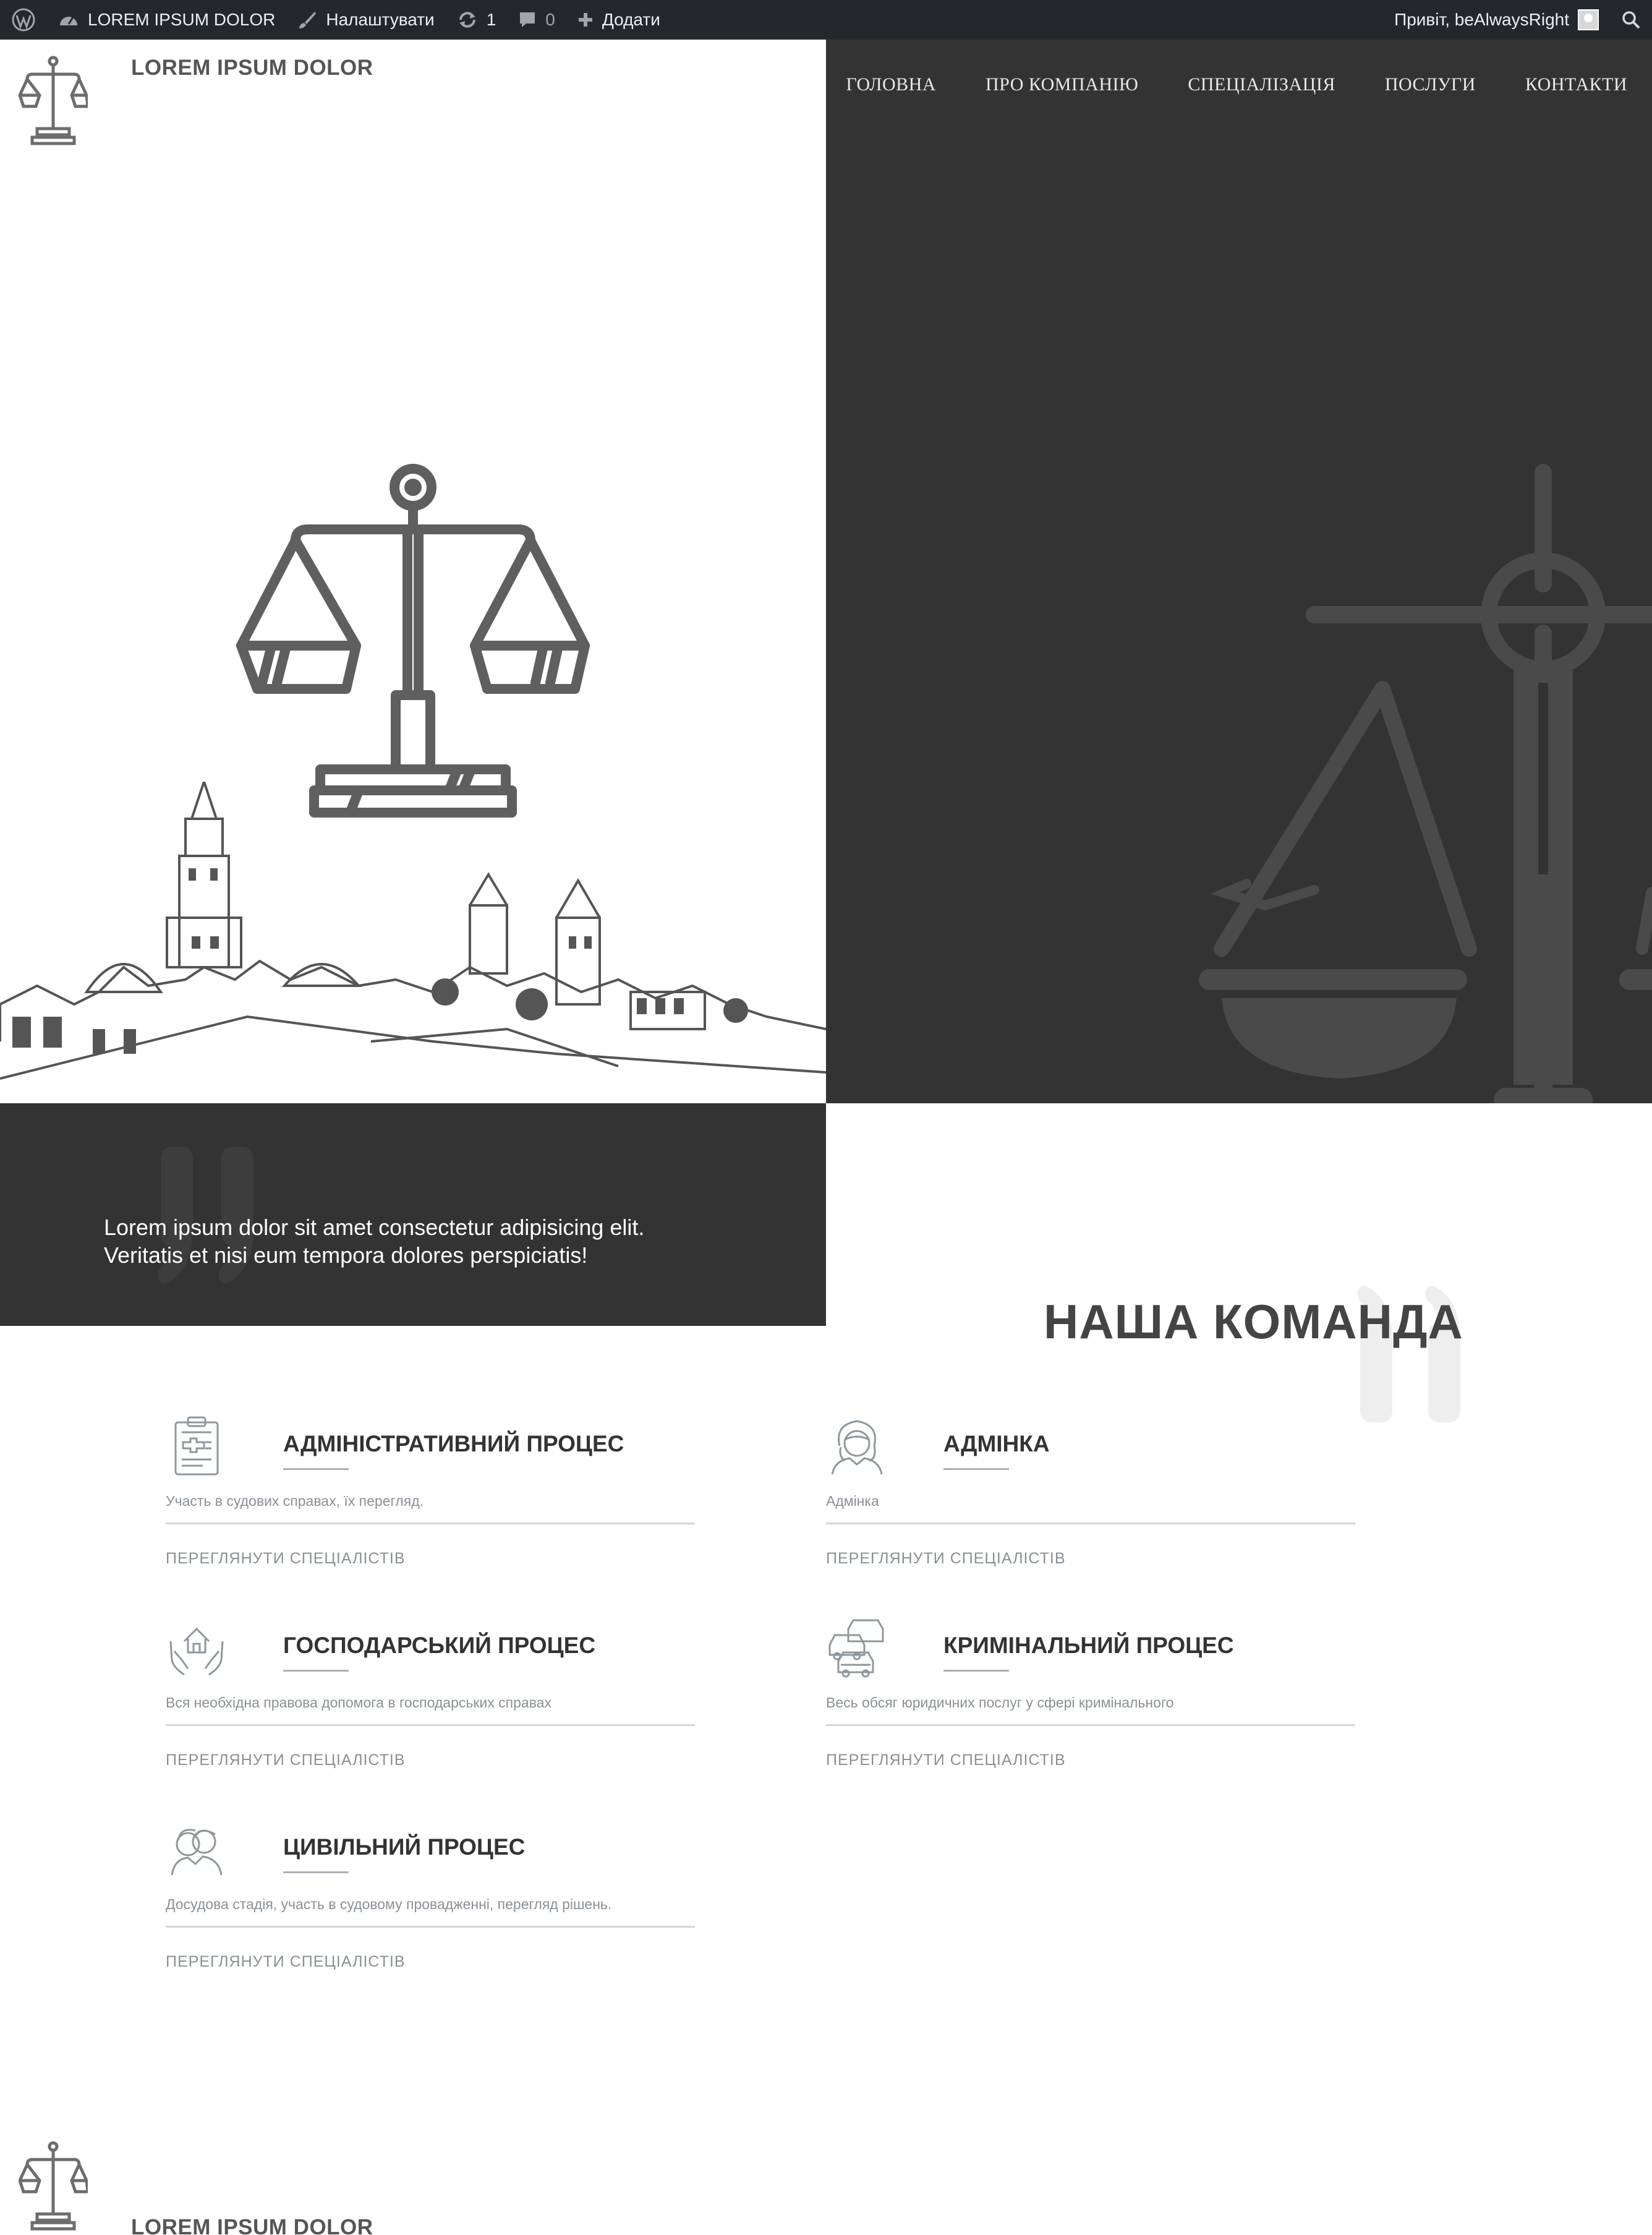 The width and height of the screenshot is (1652, 2235). What do you see at coordinates (1430, 84) in the screenshot?
I see `nav-item-services: ПОСЛУГИ` at bounding box center [1430, 84].